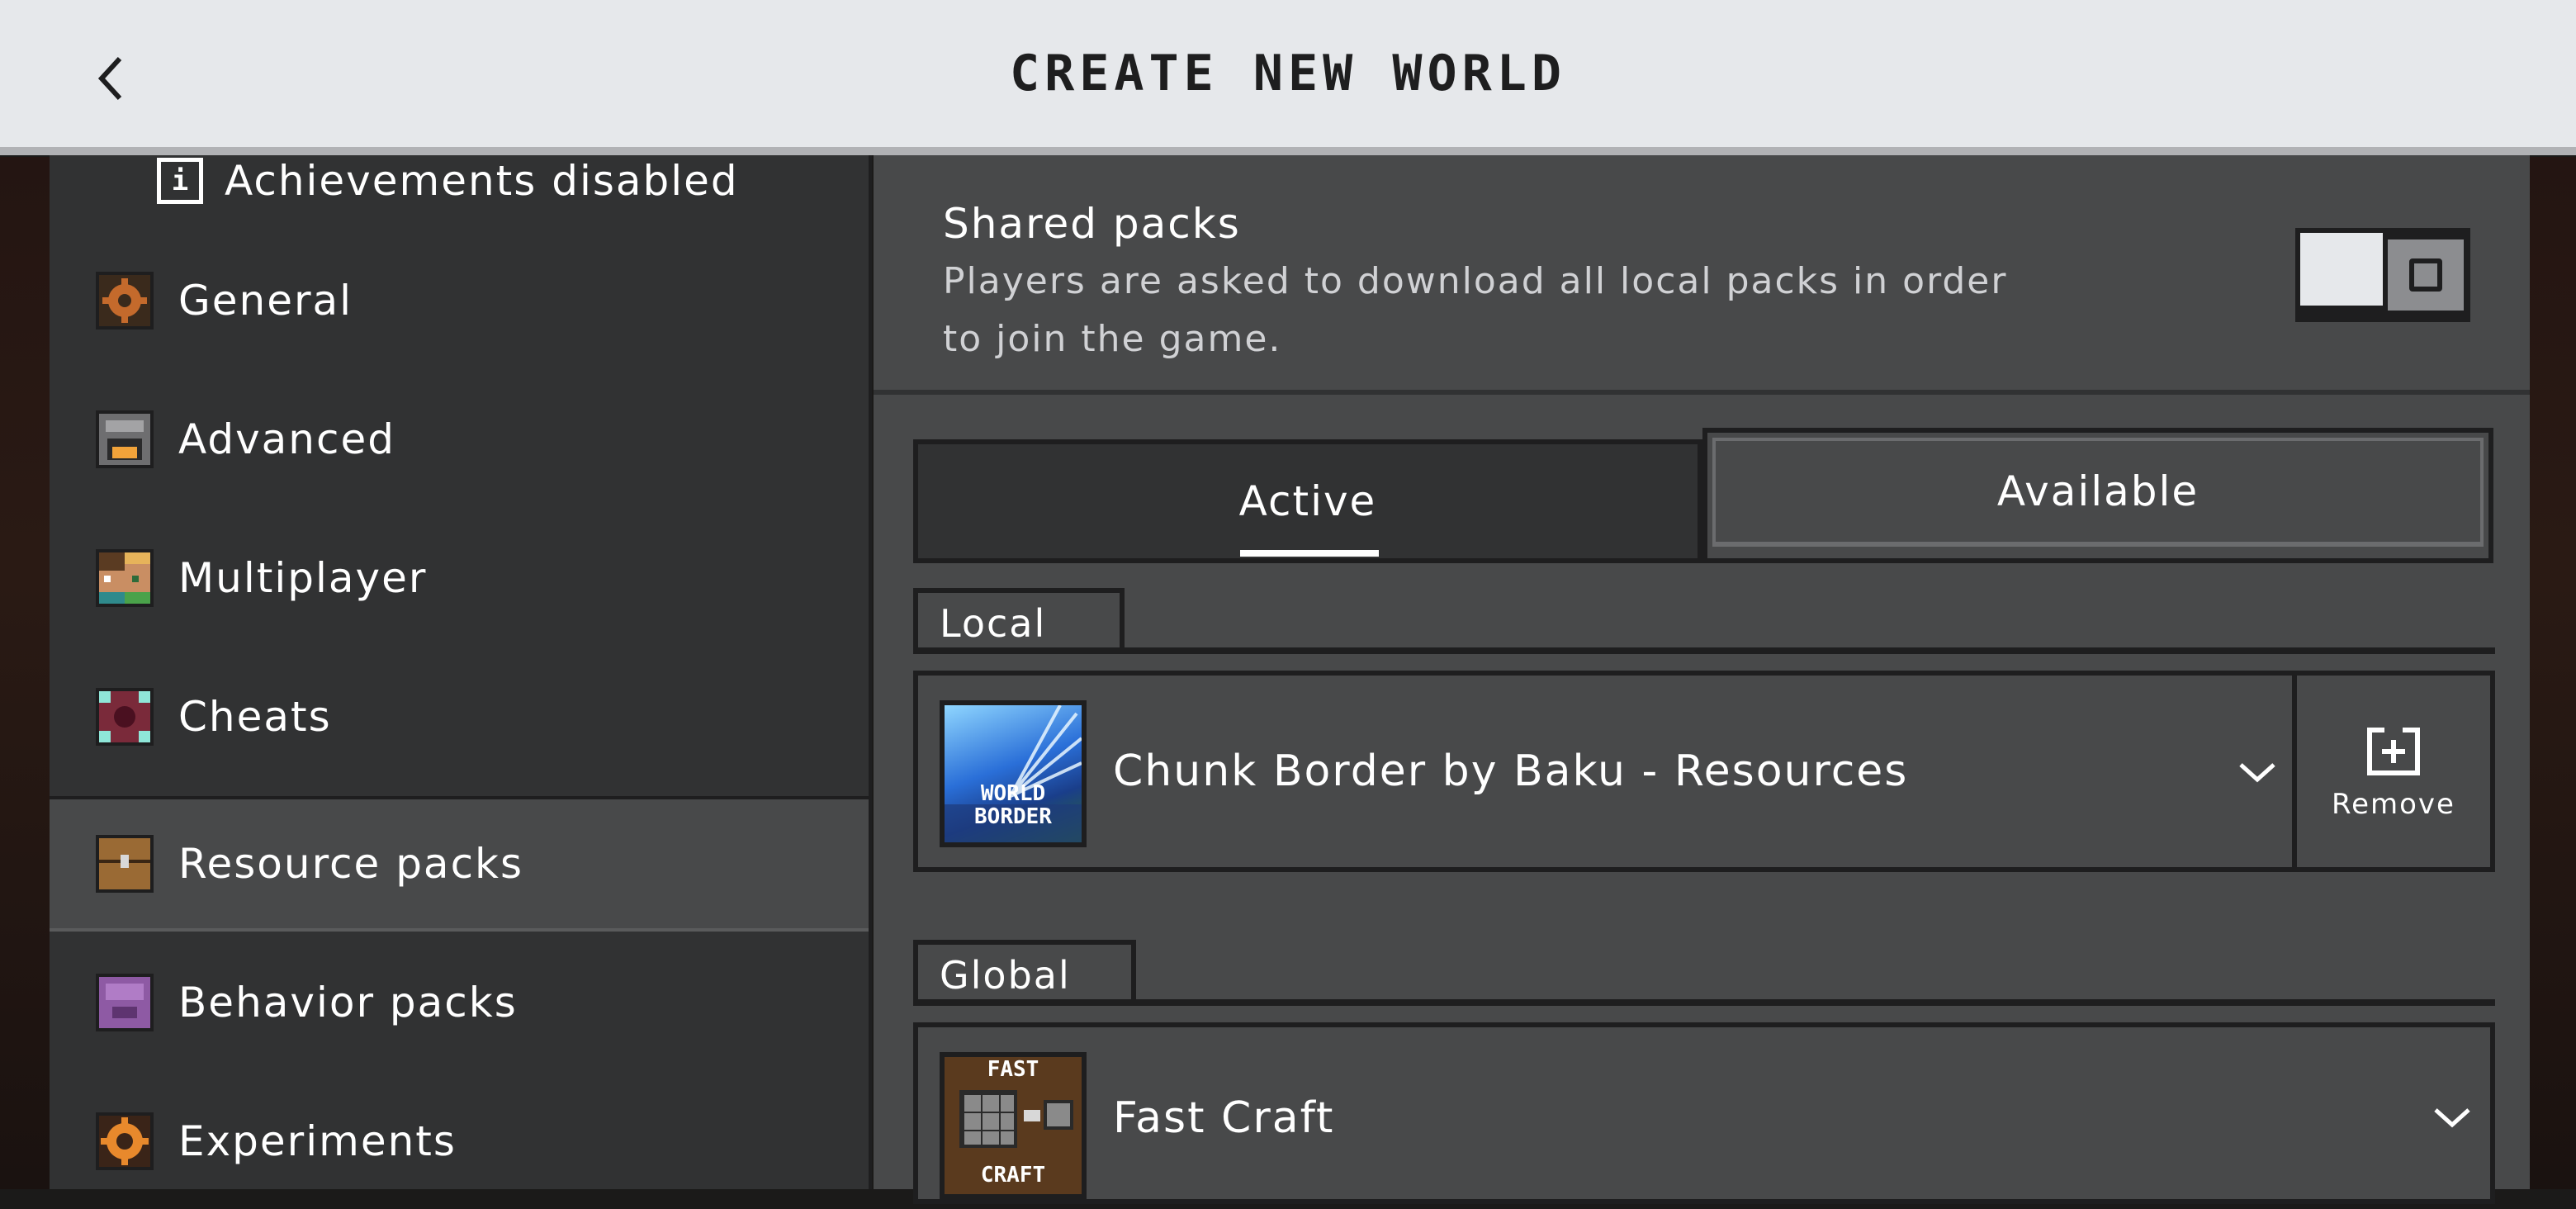 This screenshot has height=1209, width=2576. I want to click on thumb-text-world: WORLD, so click(1013, 793).